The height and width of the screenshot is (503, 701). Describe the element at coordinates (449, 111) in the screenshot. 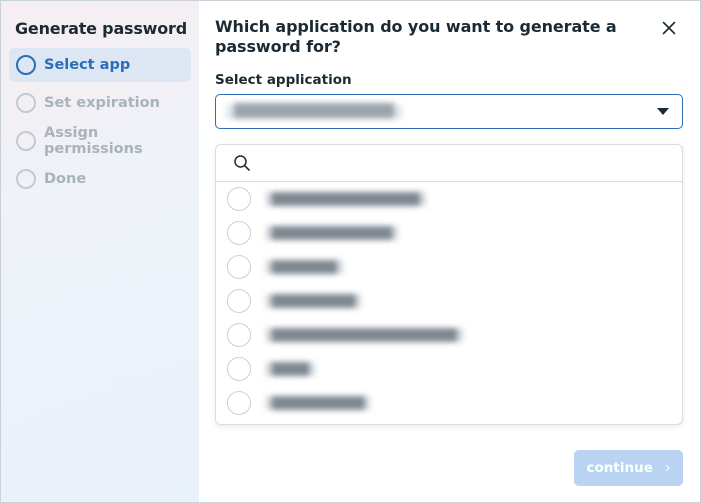

I see `application-select: ████████████████` at that location.